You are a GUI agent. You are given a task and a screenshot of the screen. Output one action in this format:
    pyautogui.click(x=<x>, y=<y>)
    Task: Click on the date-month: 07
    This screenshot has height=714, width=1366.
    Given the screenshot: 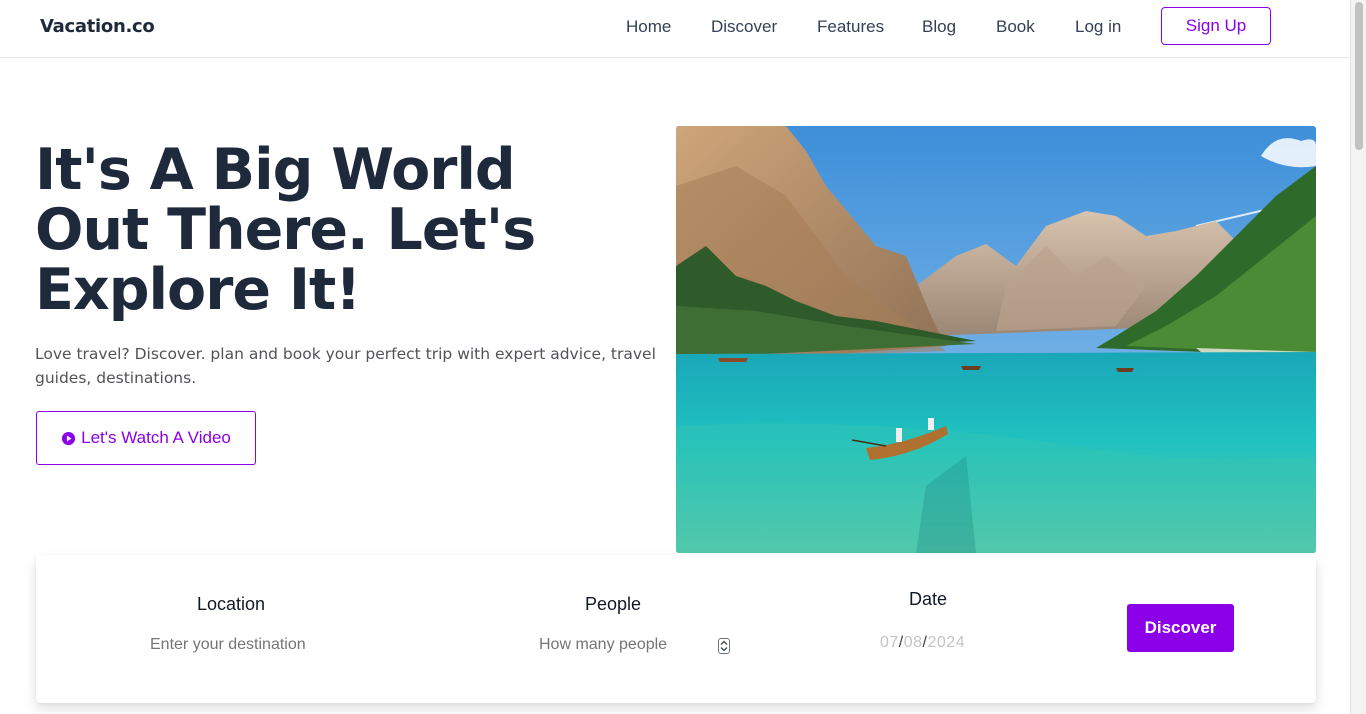 What is the action you would take?
    pyautogui.click(x=889, y=642)
    